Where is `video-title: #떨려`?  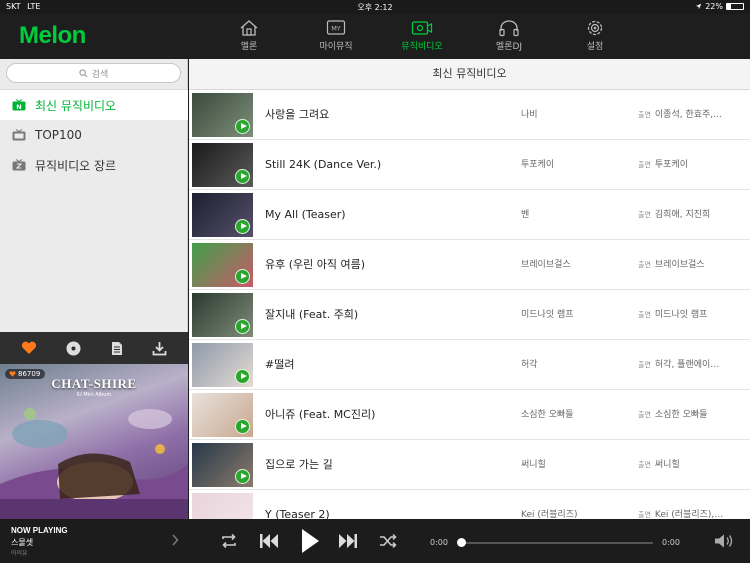 video-title: #떨려 is located at coordinates (279, 365).